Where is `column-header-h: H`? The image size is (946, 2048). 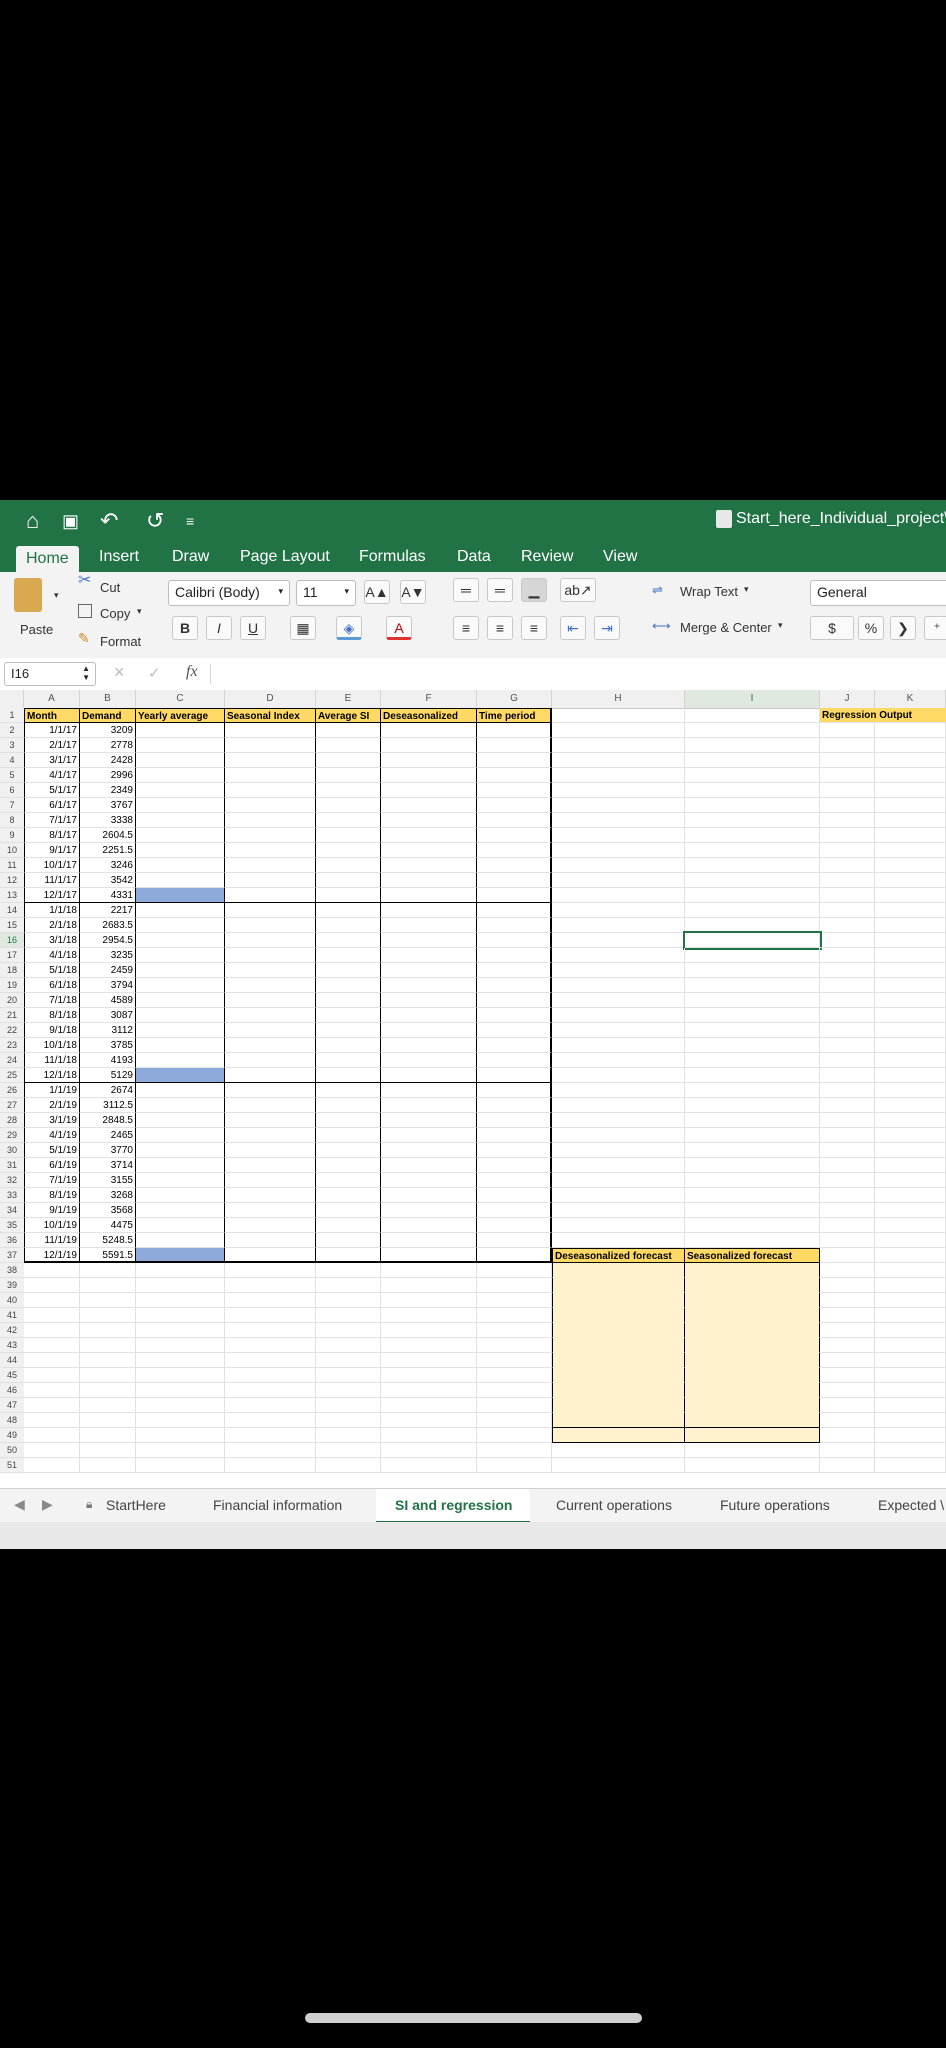 column-header-h: H is located at coordinates (618, 699).